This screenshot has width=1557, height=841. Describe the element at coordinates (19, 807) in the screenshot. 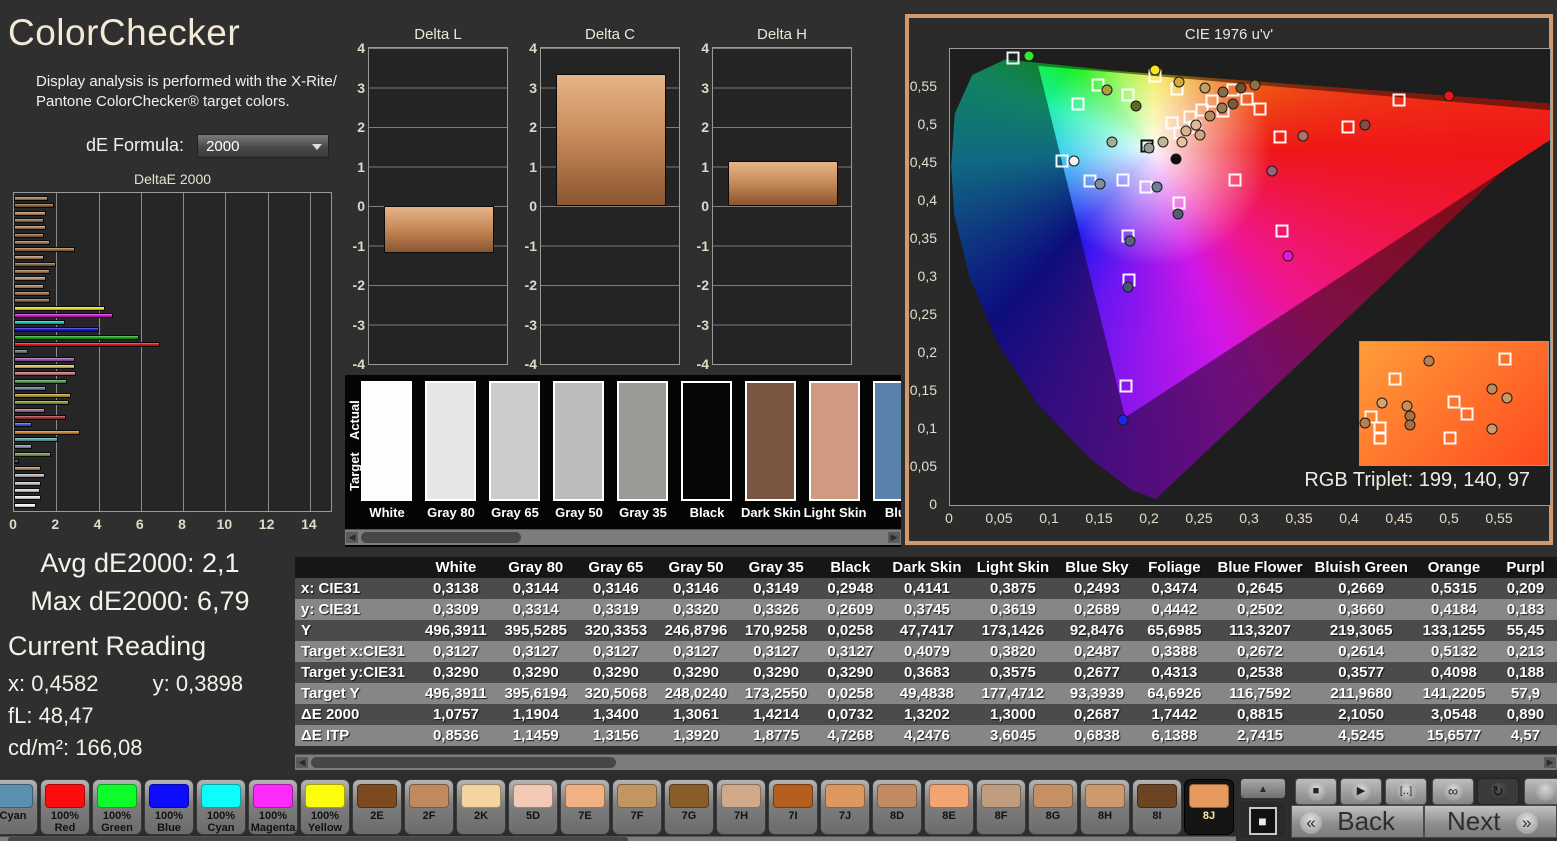

I see `patch-button-cyan: Cyan` at that location.